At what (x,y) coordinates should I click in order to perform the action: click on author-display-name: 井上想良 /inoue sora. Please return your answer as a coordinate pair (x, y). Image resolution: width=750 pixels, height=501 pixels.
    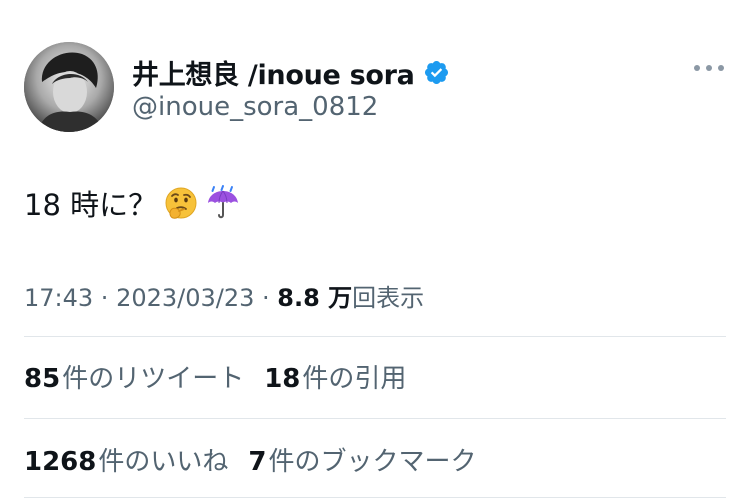
    Looking at the image, I should click on (273, 72).